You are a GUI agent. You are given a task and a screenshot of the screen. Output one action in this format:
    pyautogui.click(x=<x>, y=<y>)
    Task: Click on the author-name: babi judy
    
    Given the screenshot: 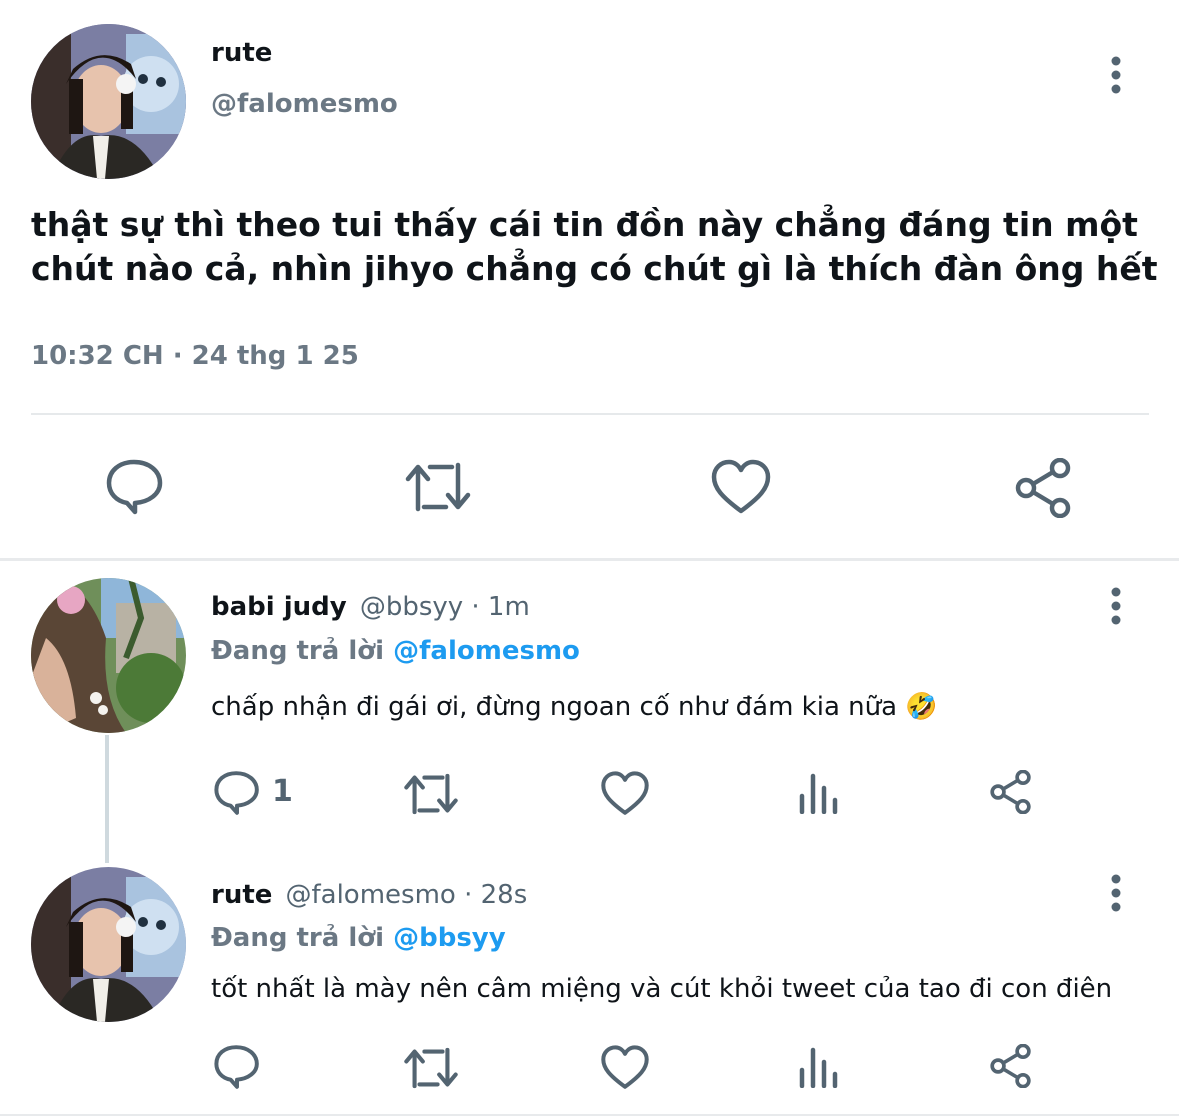 What is the action you would take?
    pyautogui.click(x=279, y=607)
    